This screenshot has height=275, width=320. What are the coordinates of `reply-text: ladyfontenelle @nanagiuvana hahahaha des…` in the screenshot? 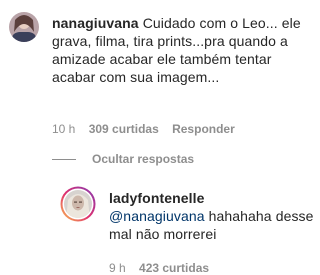 It's located at (211, 216).